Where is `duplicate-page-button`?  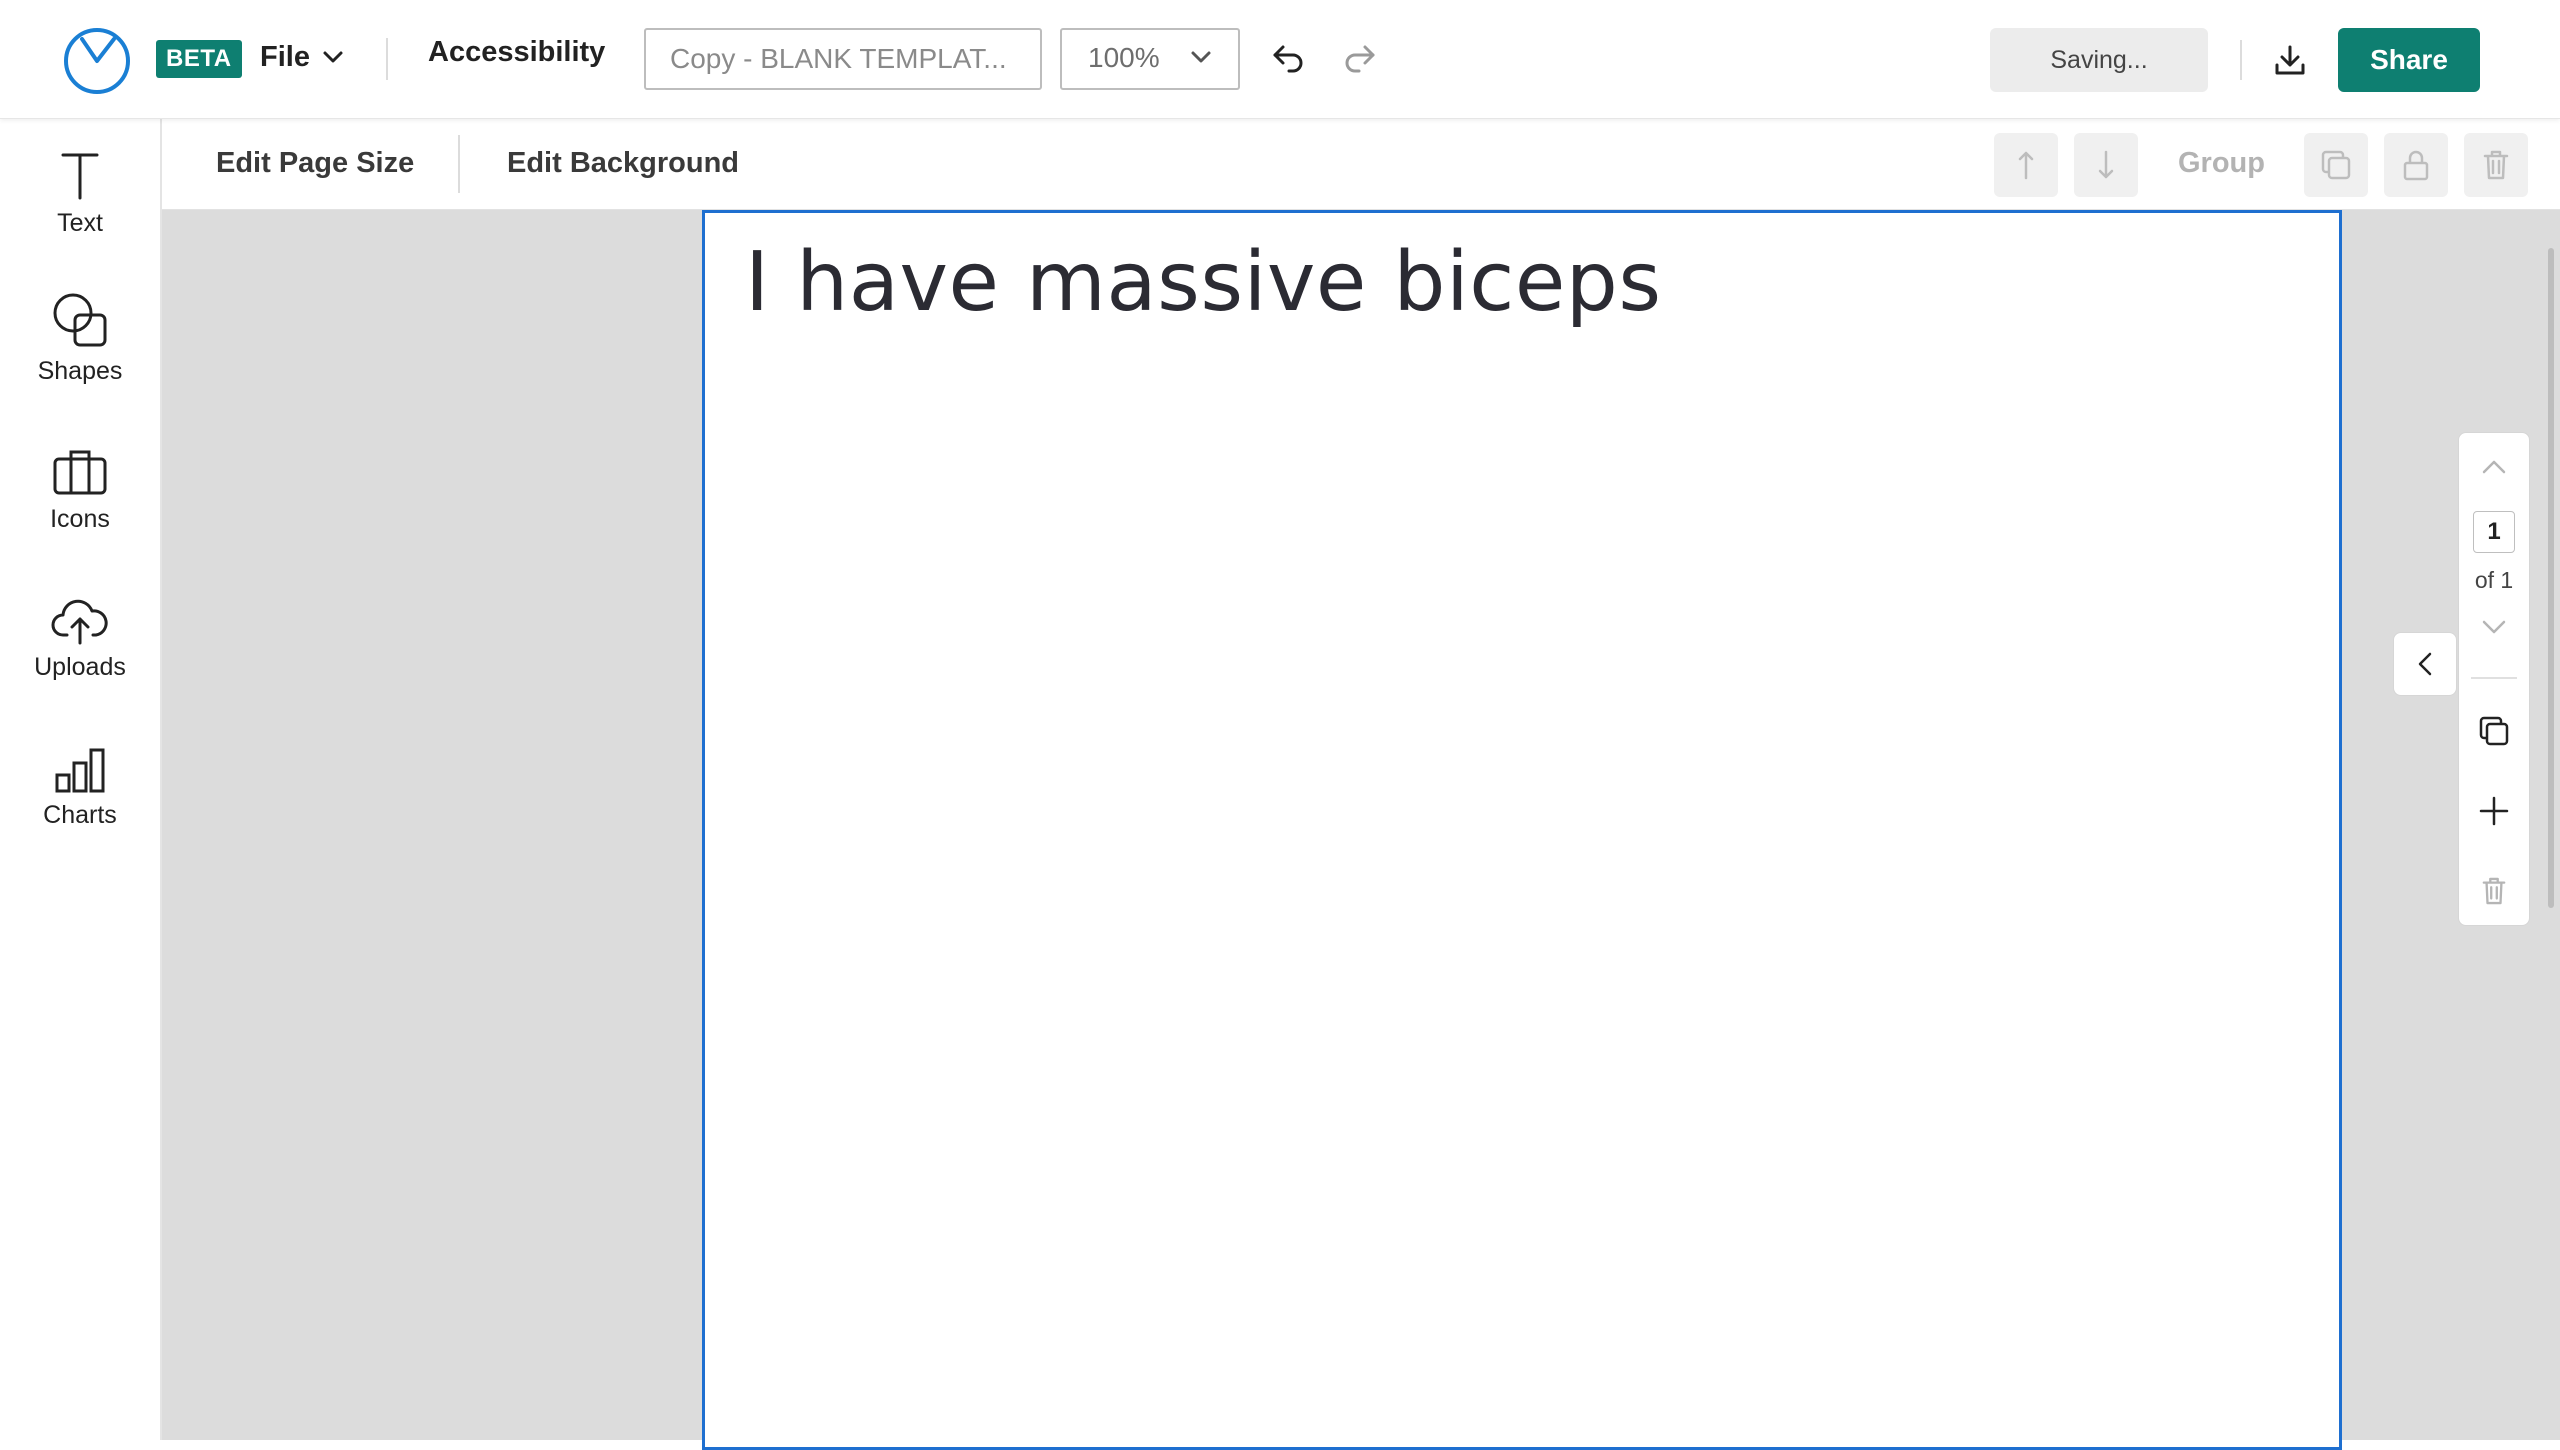
duplicate-page-button is located at coordinates (2494, 731).